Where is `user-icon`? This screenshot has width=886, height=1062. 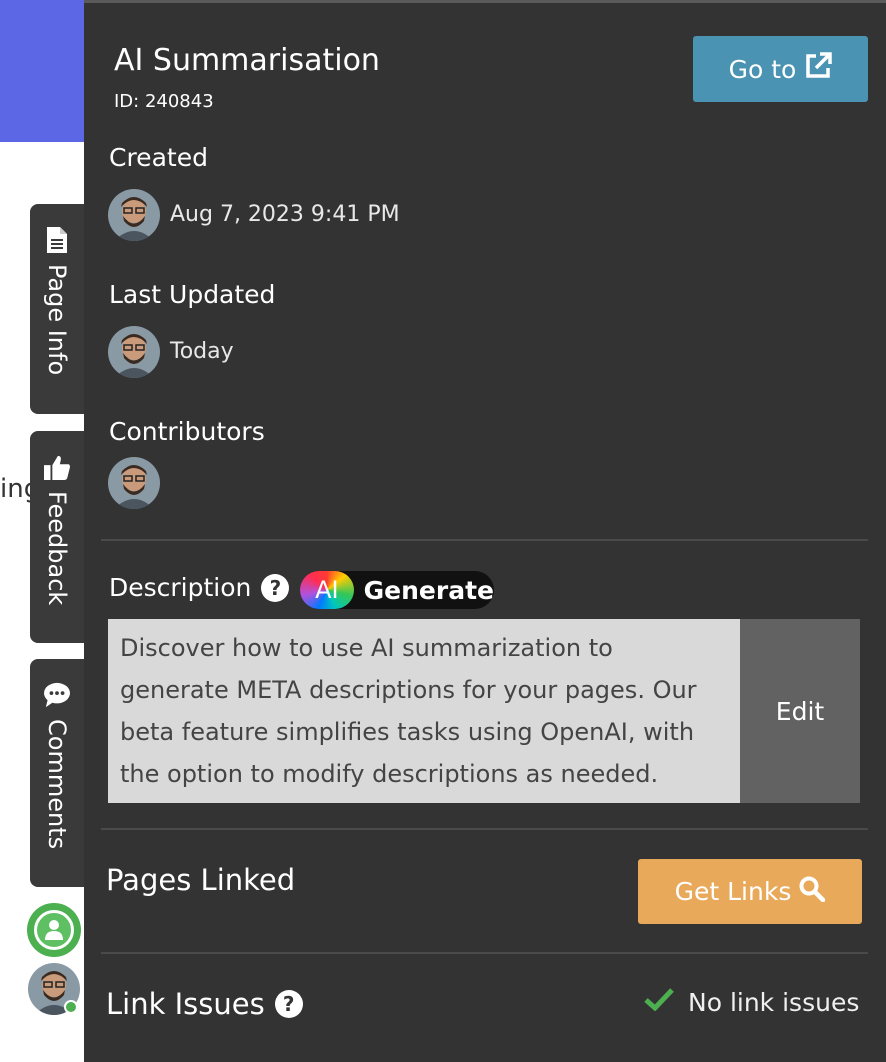 user-icon is located at coordinates (54, 930).